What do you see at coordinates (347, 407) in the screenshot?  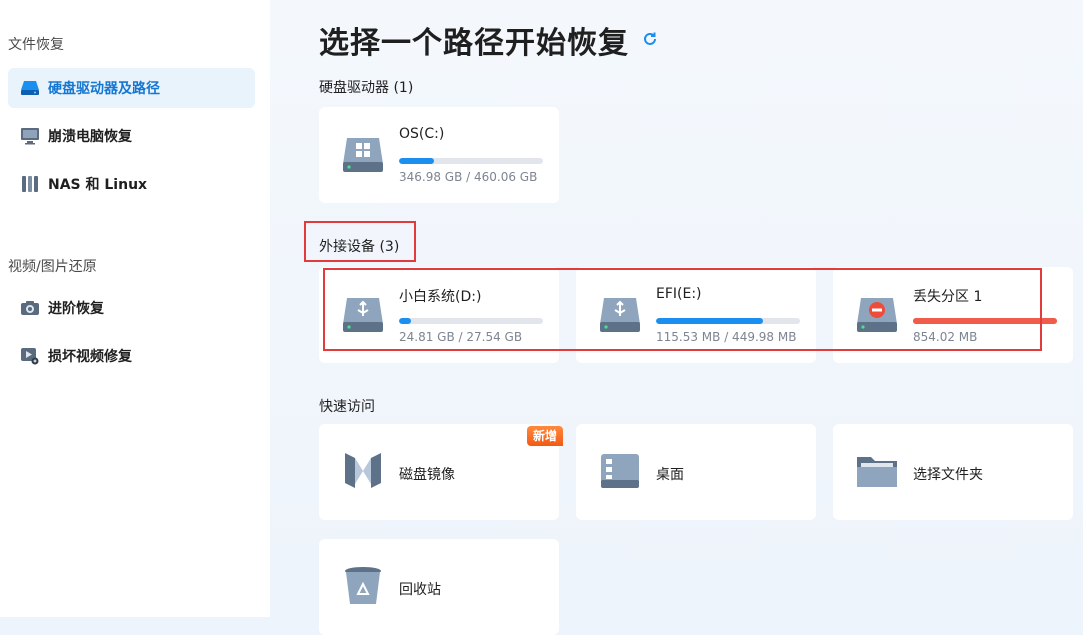 I see `quick-access-label: 快速访问` at bounding box center [347, 407].